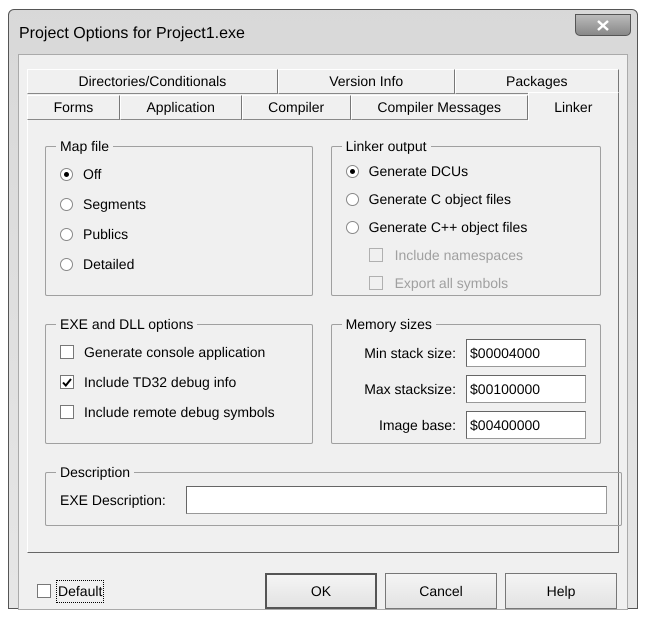  Describe the element at coordinates (80, 591) in the screenshot. I see `checkbox-label: Default` at that location.